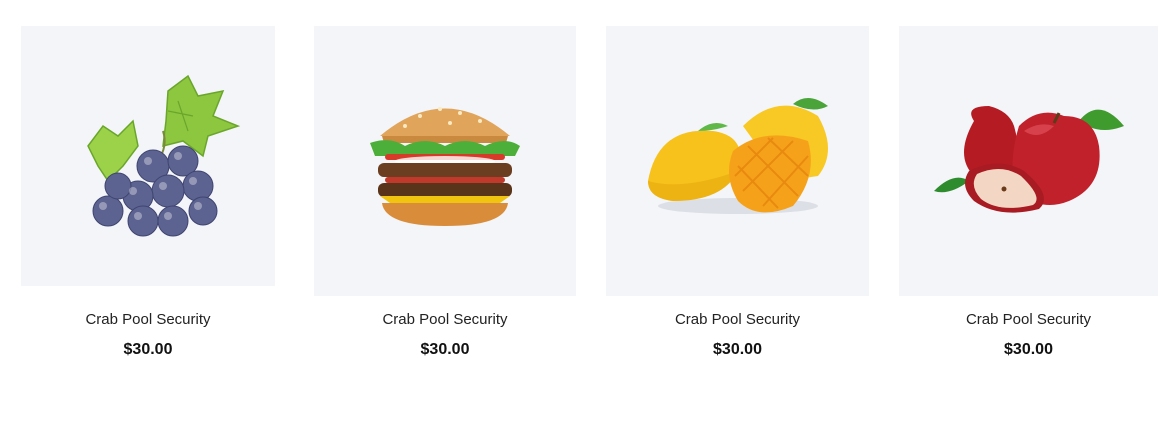  I want to click on grapes-icon, so click(164, 155).